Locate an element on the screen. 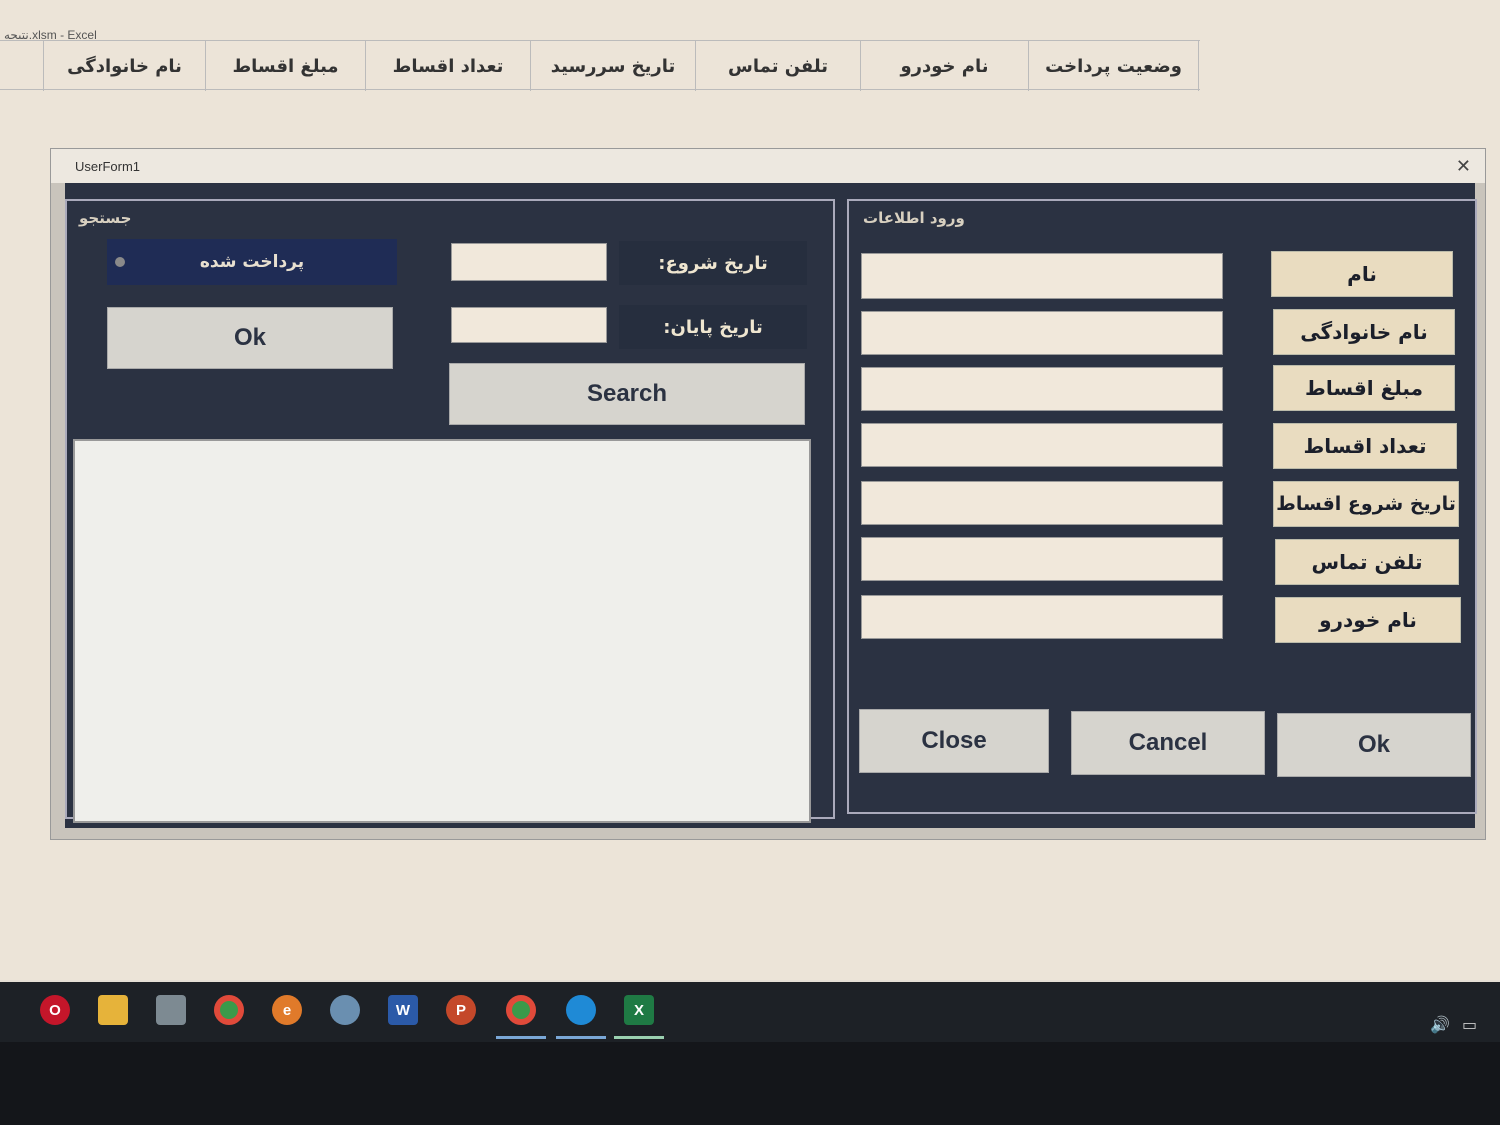  field-button-first-name: نام is located at coordinates (1362, 274).